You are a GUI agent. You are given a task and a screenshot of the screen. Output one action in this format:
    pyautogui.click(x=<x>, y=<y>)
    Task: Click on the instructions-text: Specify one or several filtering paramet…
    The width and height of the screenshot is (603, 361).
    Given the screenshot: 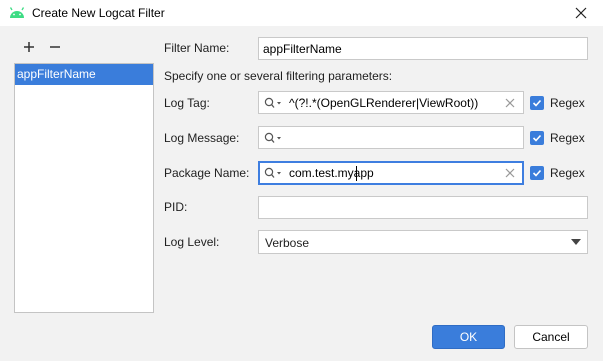 What is the action you would take?
    pyautogui.click(x=278, y=76)
    